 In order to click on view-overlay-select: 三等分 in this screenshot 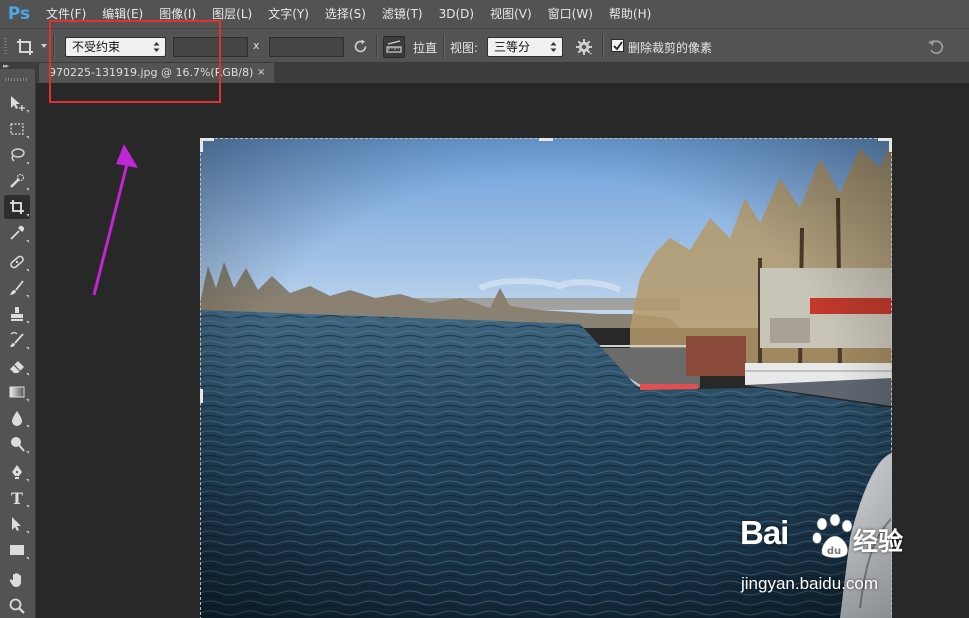, I will do `click(525, 47)`.